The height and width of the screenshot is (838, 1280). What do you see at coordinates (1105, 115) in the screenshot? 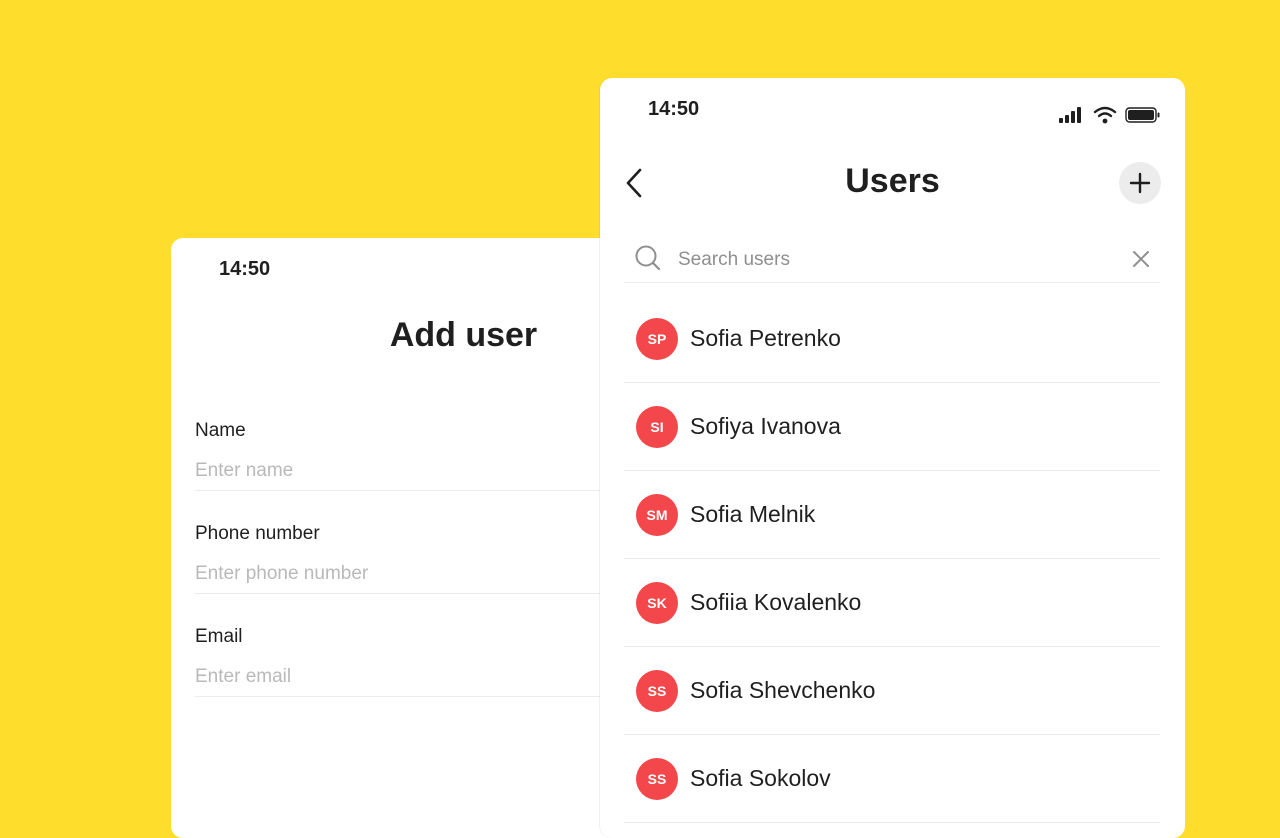
I see `wifi-icon` at bounding box center [1105, 115].